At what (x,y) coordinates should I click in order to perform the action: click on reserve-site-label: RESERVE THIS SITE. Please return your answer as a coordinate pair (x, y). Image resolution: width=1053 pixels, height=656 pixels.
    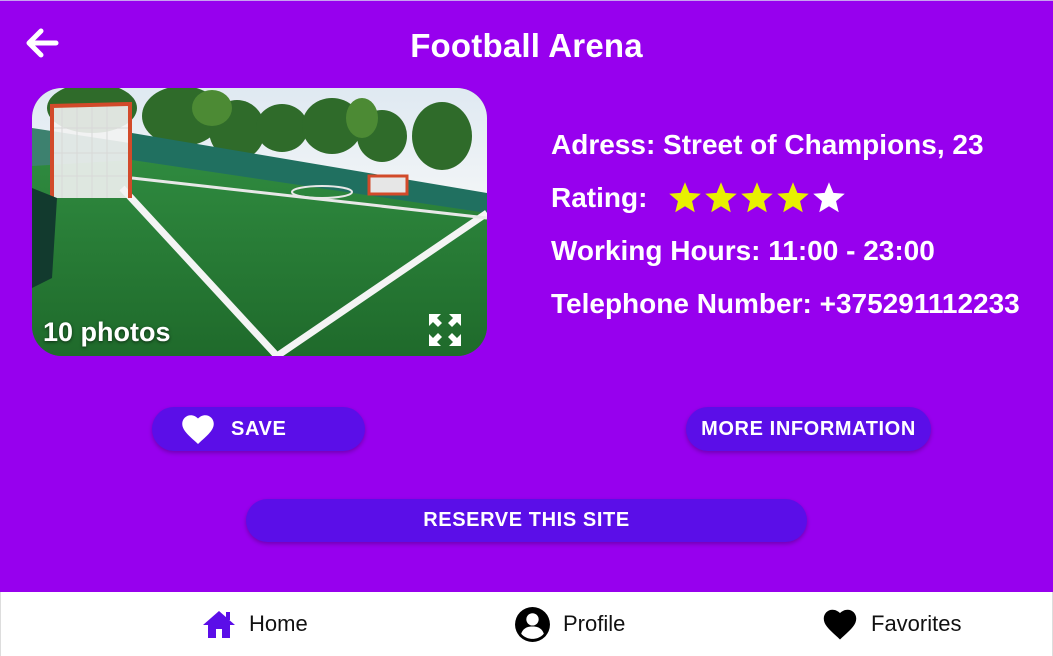
    Looking at the image, I should click on (526, 520).